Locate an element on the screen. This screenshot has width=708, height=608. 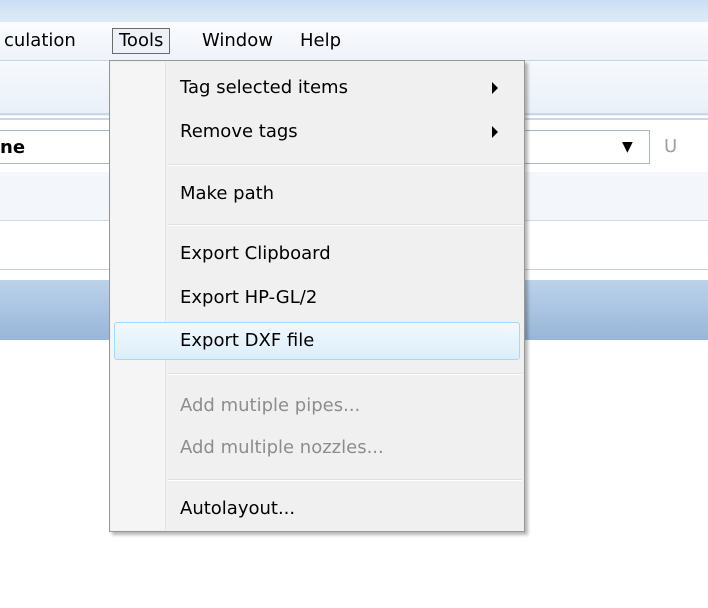
window-titlebar is located at coordinates (354, 11).